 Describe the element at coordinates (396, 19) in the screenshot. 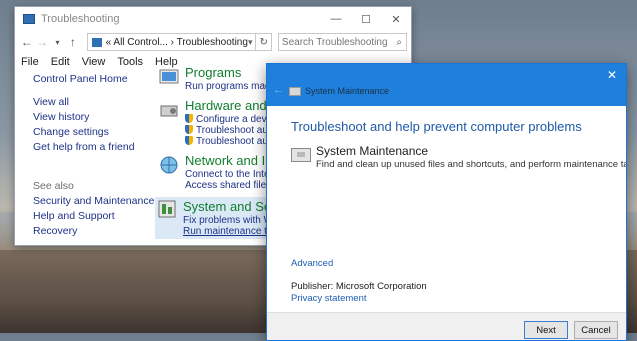

I see `close-button: ✕` at that location.